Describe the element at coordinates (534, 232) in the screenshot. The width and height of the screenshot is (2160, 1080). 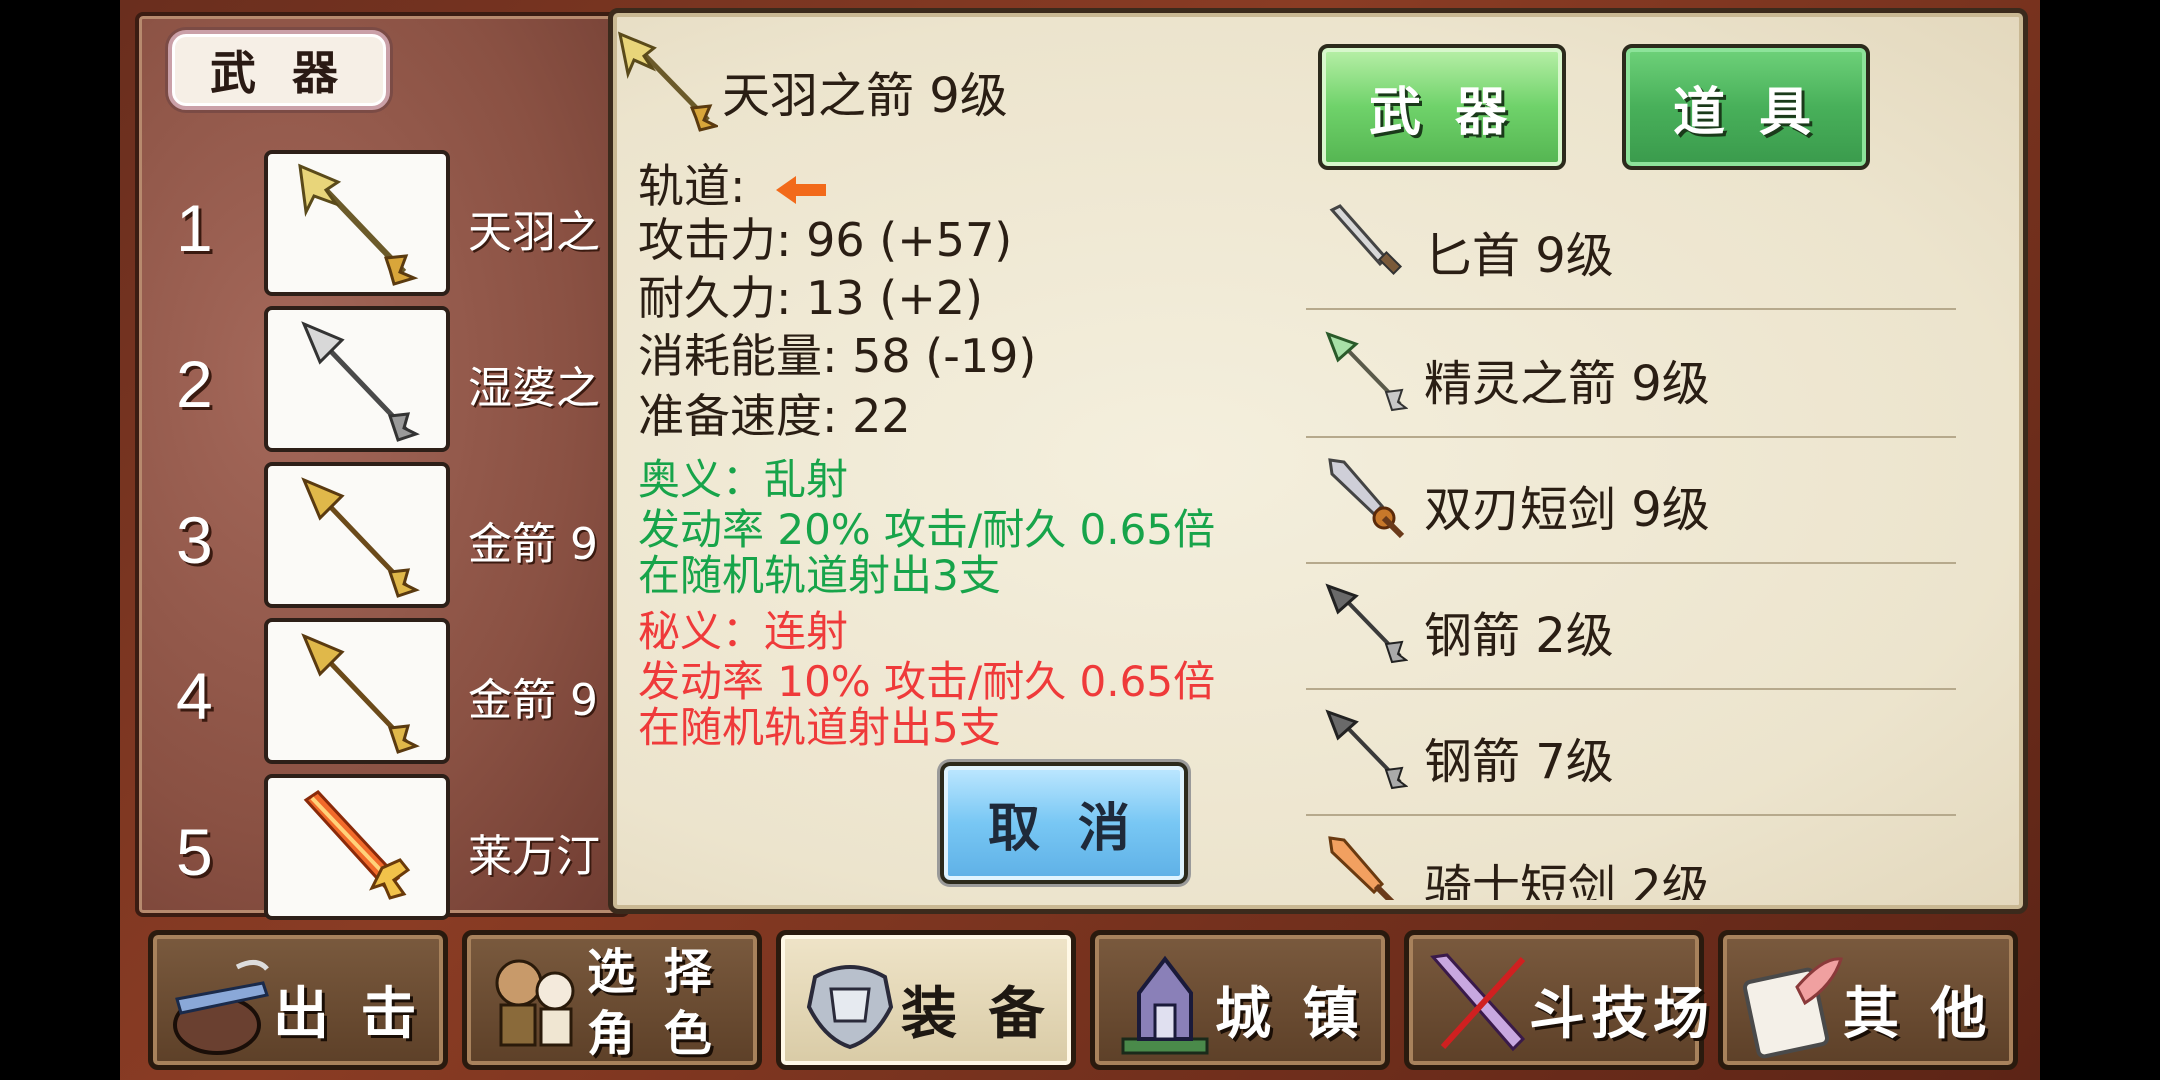
I see `slot-name: 天羽之` at that location.